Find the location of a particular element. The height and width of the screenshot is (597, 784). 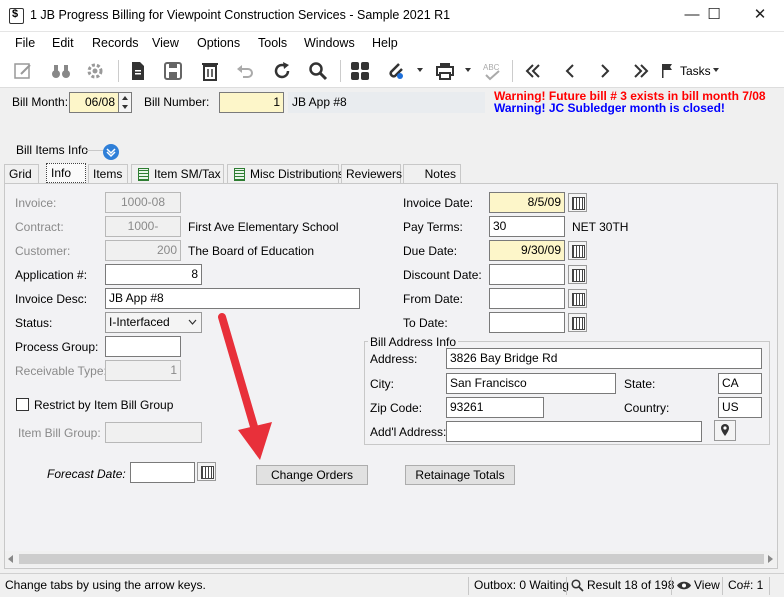

edit-icon is located at coordinates (23, 71).